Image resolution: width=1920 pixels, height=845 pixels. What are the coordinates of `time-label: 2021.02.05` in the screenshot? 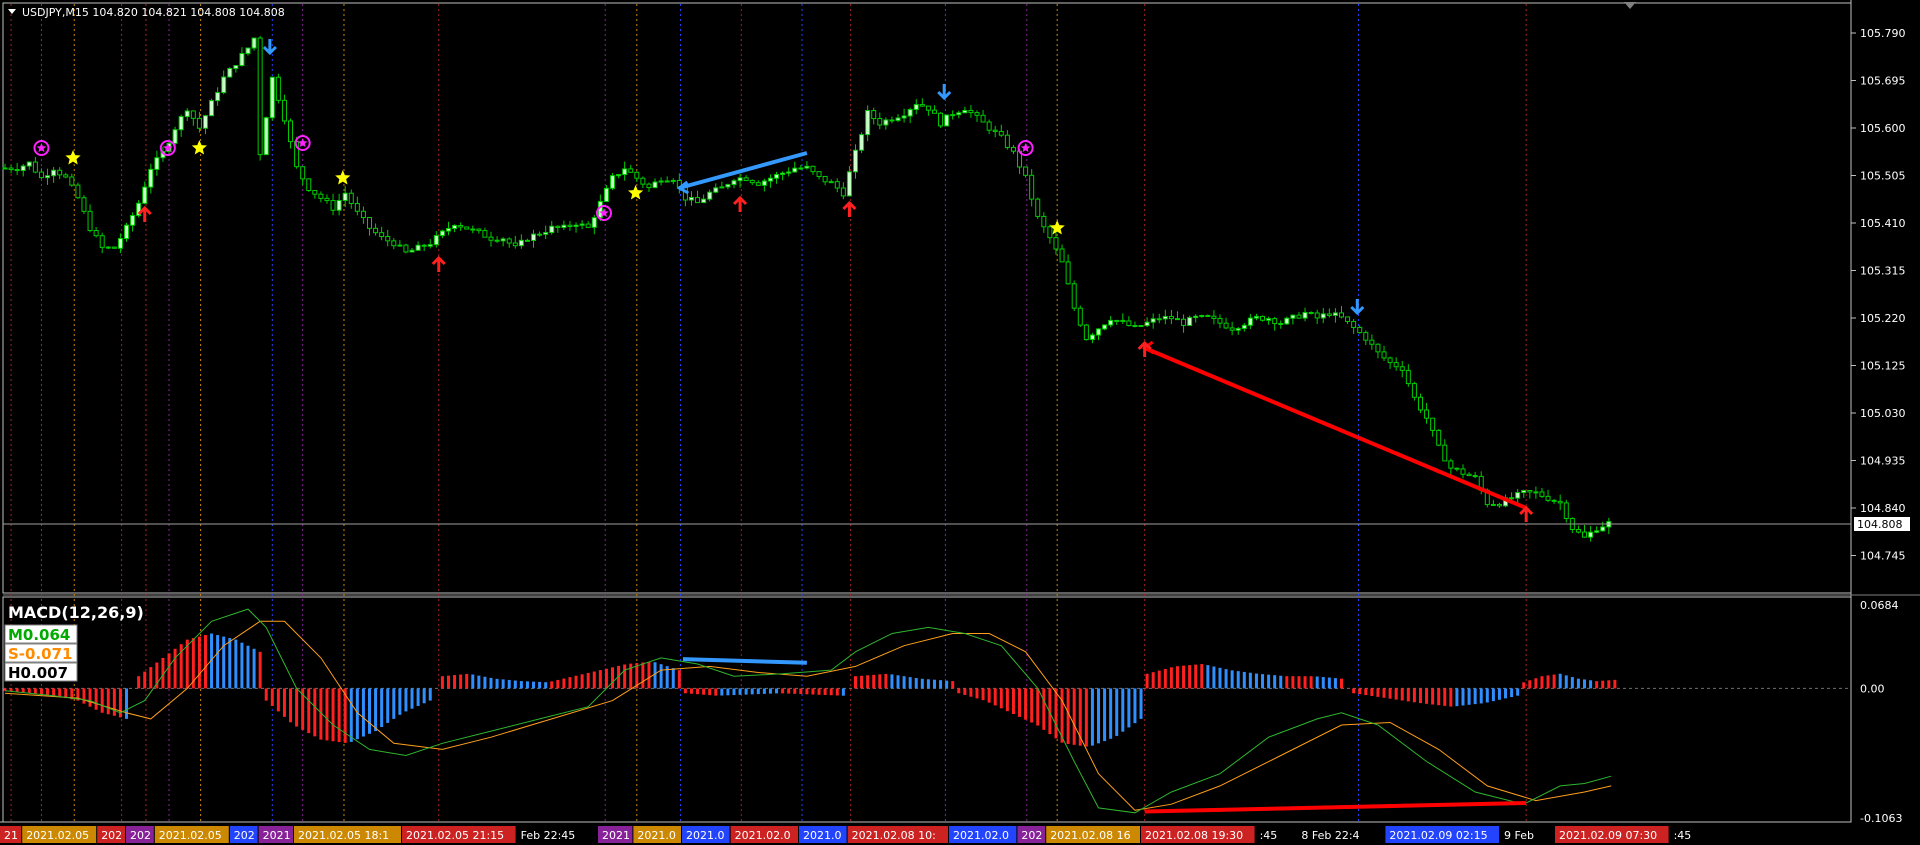 It's located at (190, 835).